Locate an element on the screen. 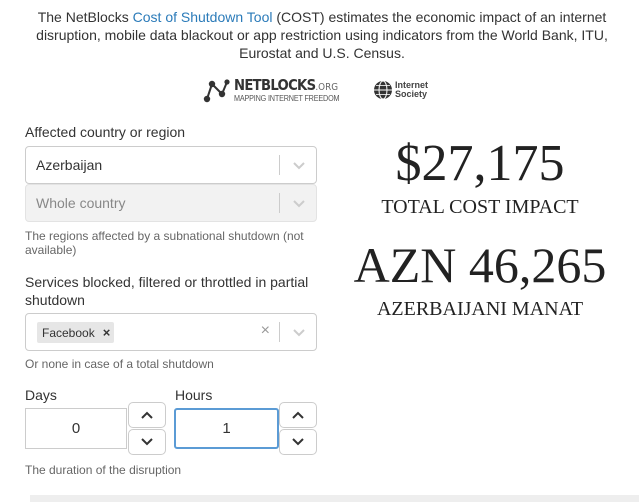 This screenshot has width=639, height=502. duration-hint: The duration of the disruption is located at coordinates (103, 470).